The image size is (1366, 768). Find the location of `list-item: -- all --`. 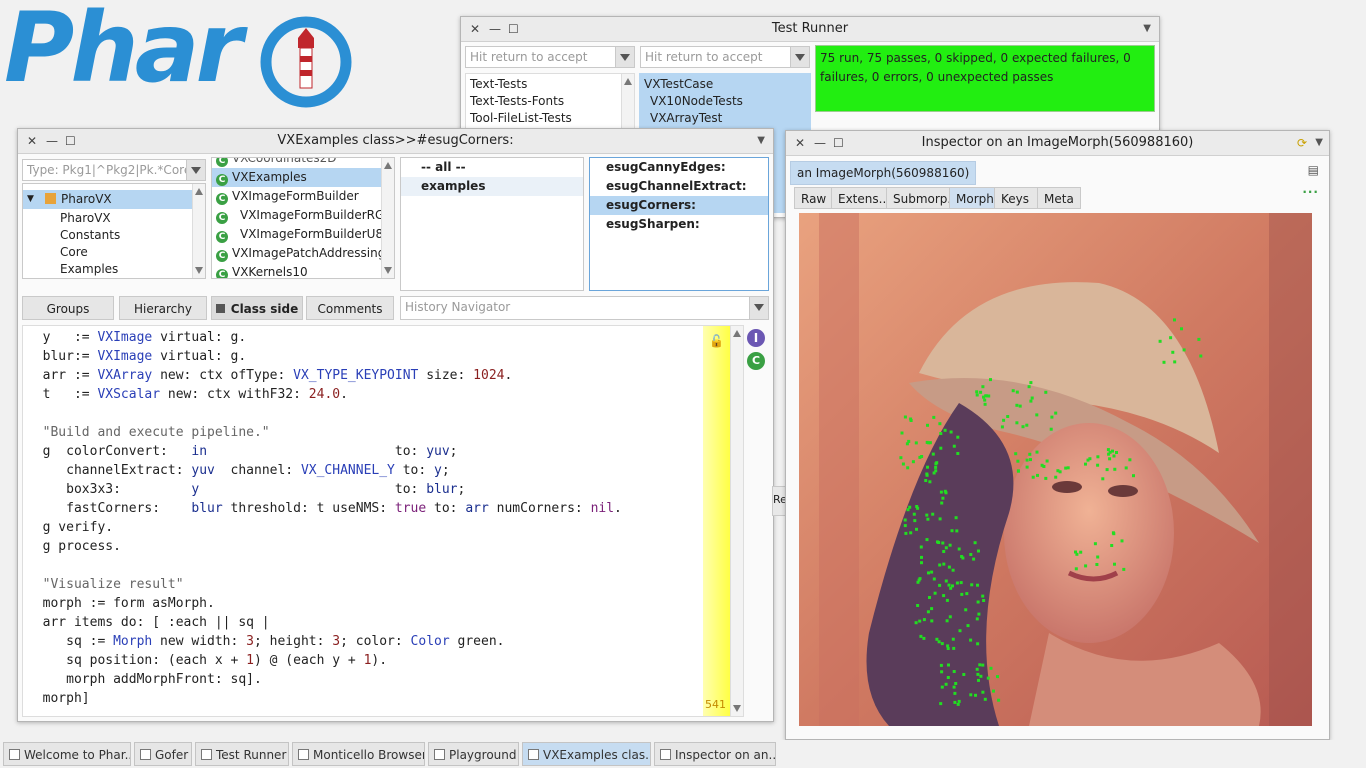

list-item: -- all -- is located at coordinates (492, 167).